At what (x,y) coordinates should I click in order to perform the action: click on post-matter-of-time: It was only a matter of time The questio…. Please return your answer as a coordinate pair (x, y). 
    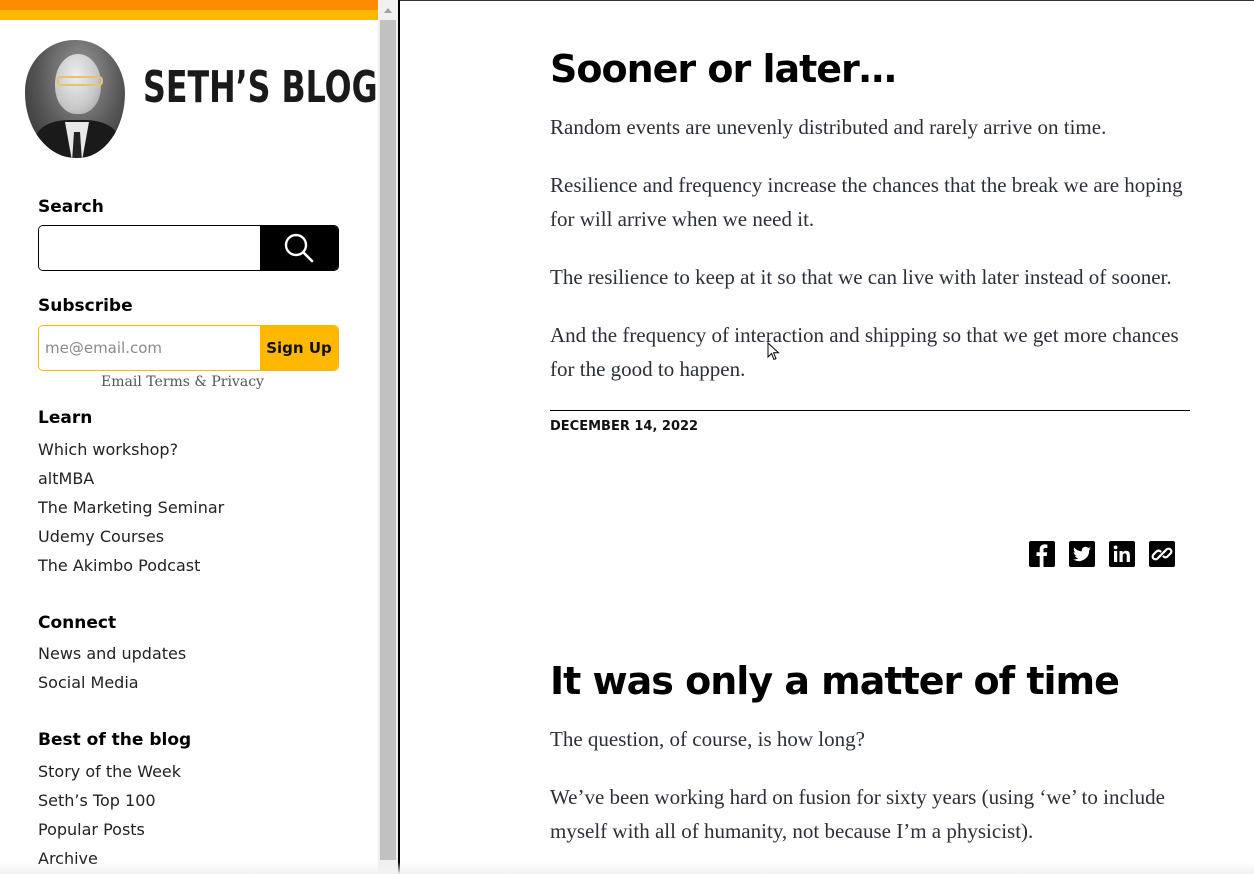
    Looking at the image, I should click on (870, 765).